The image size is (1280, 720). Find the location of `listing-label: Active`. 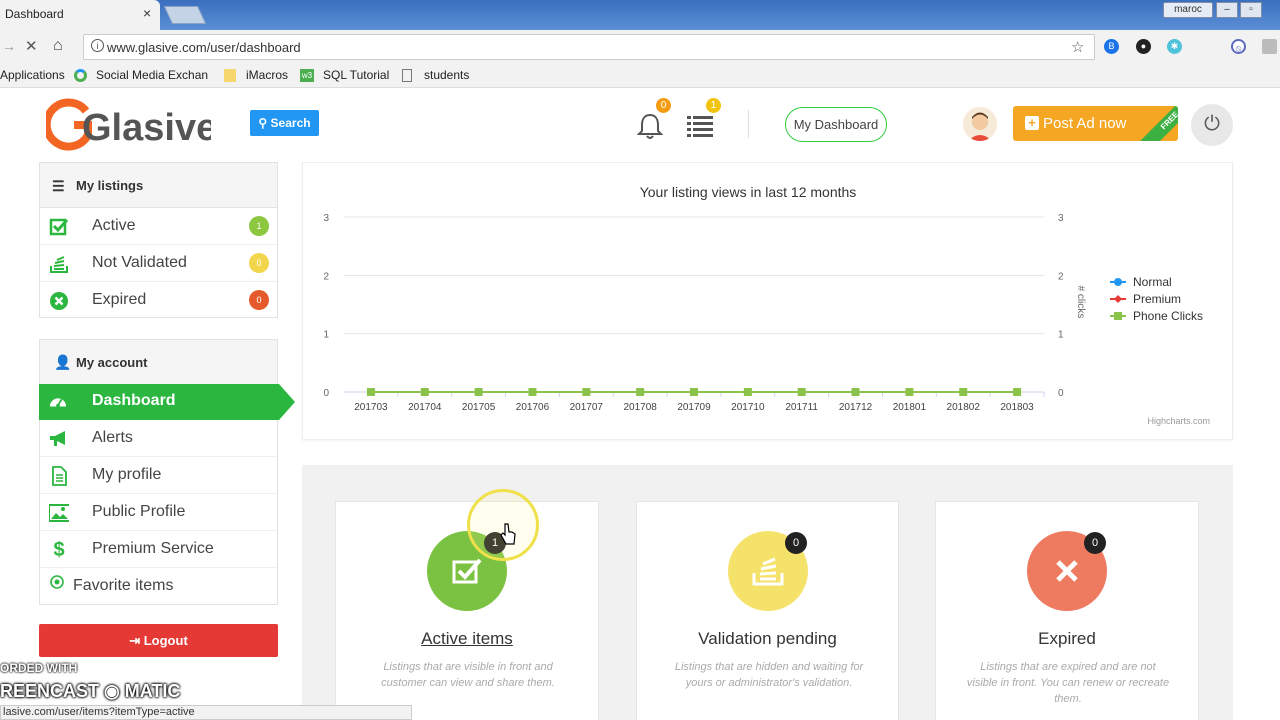

listing-label: Active is located at coordinates (114, 225).